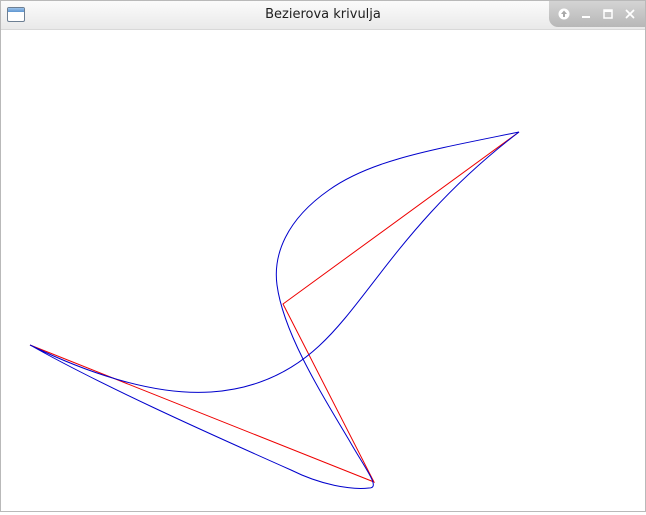 This screenshot has width=646, height=515. Describe the element at coordinates (586, 17) in the screenshot. I see `minimize-icon` at that location.